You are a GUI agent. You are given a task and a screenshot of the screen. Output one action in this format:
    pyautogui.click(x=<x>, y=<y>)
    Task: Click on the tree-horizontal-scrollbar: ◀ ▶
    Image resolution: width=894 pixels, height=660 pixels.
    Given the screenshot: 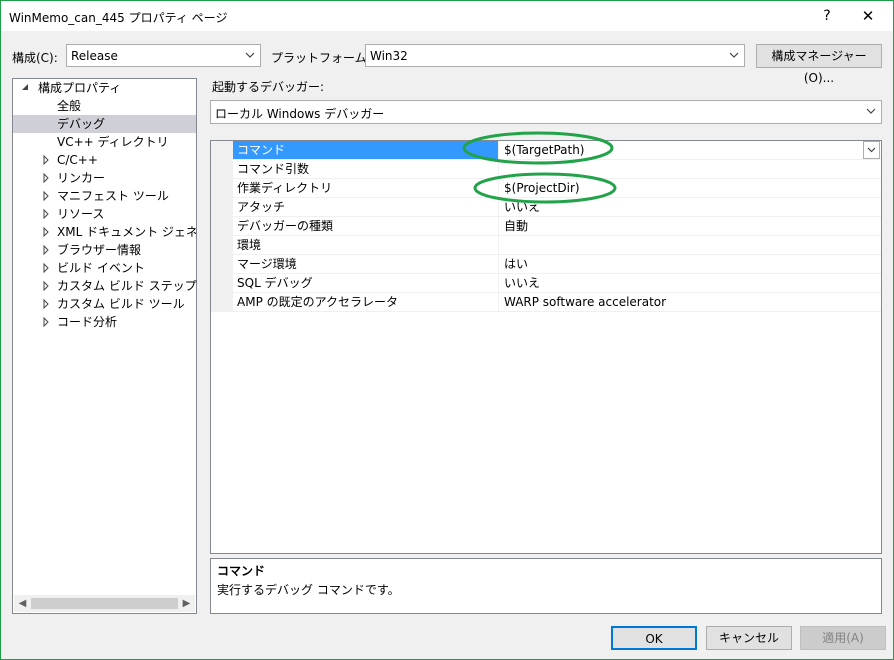 What is the action you would take?
    pyautogui.click(x=104, y=603)
    